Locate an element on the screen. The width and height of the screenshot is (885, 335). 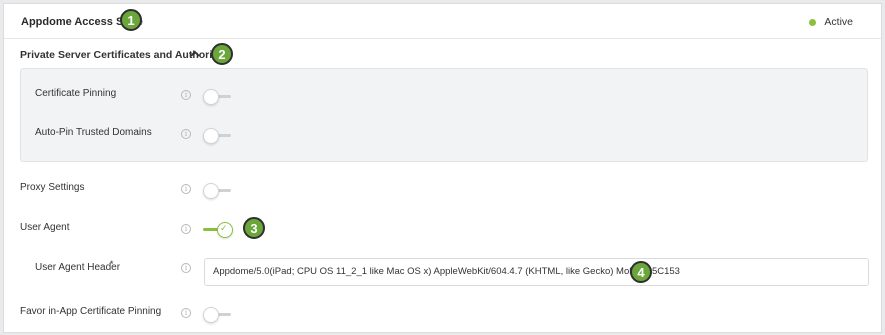
check-icon: ✓ is located at coordinates (224, 228).